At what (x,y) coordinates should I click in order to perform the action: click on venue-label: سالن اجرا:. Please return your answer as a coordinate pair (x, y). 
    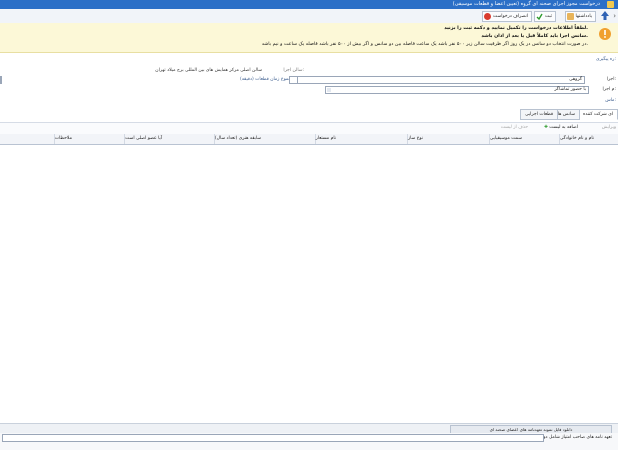
    Looking at the image, I should click on (293, 70).